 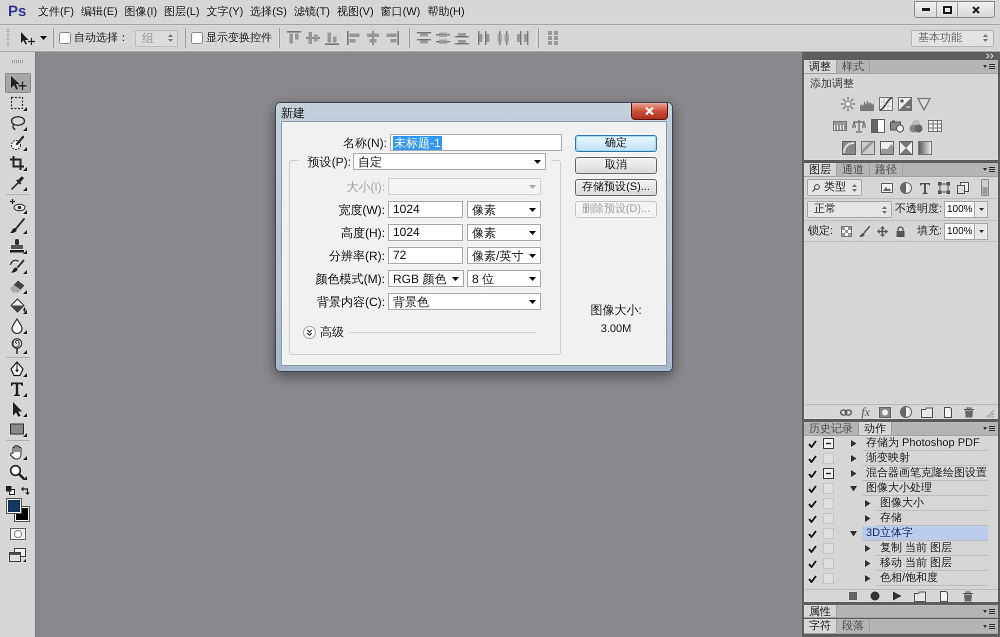 I want to click on dropdown-select: 8 位, so click(x=504, y=278).